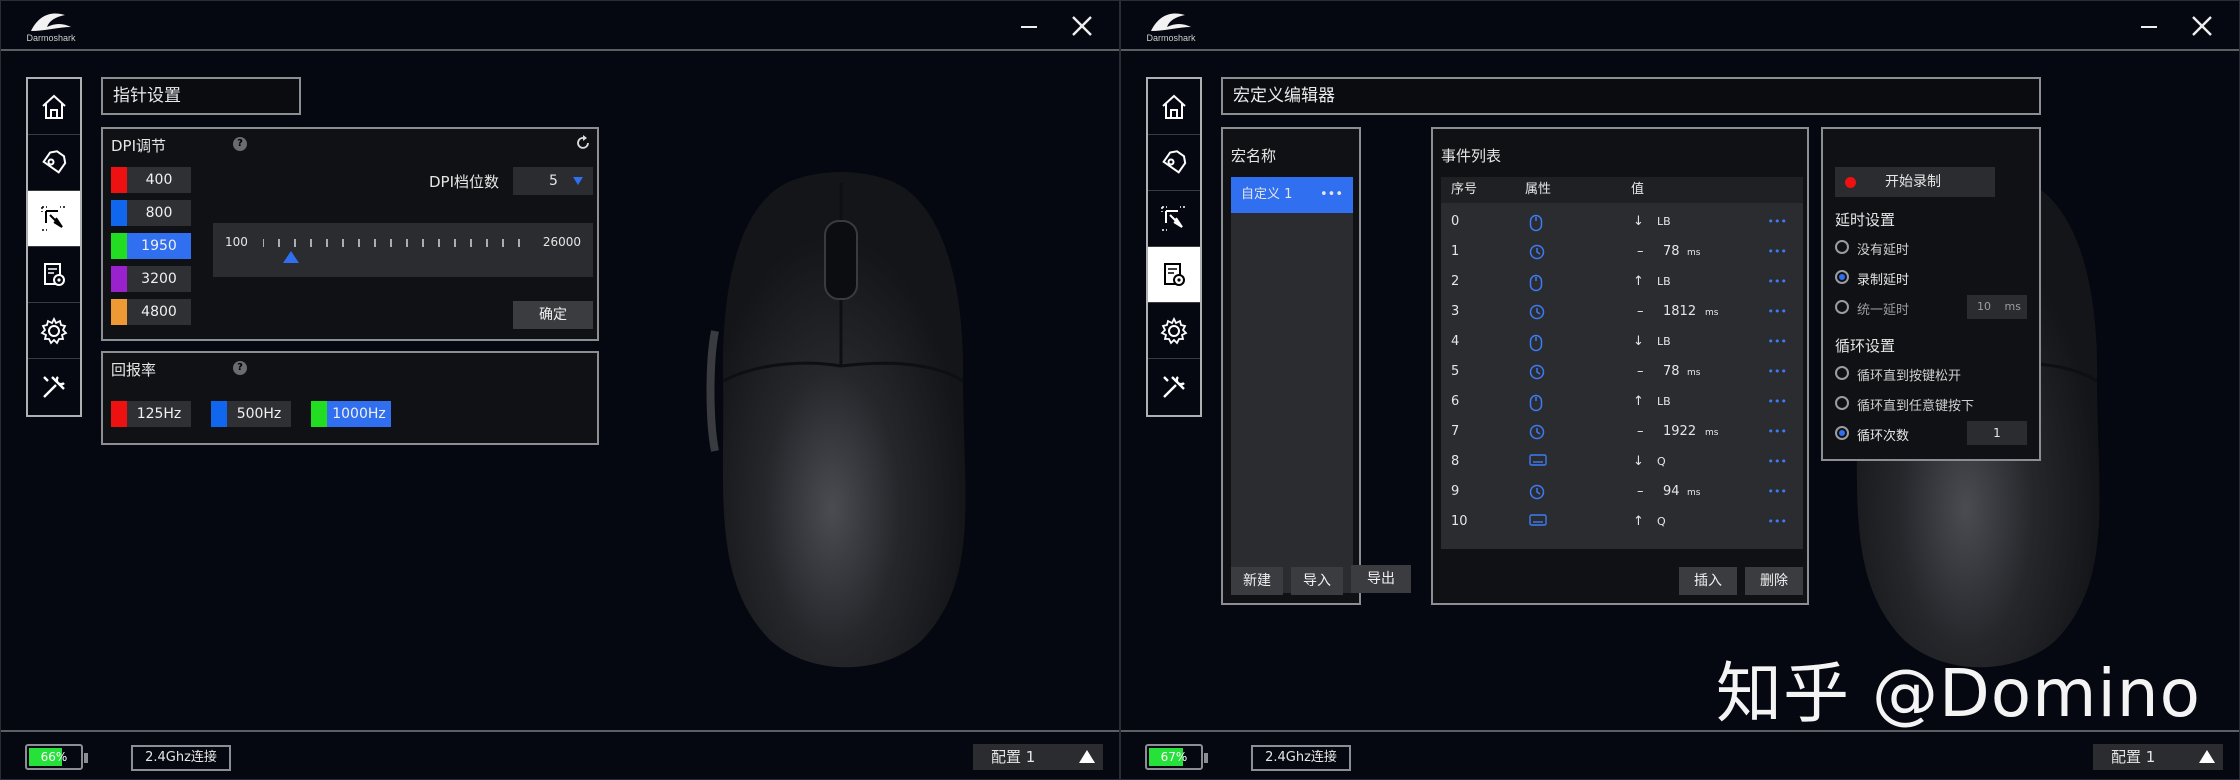  What do you see at coordinates (583, 145) in the screenshot?
I see `reset-icon` at bounding box center [583, 145].